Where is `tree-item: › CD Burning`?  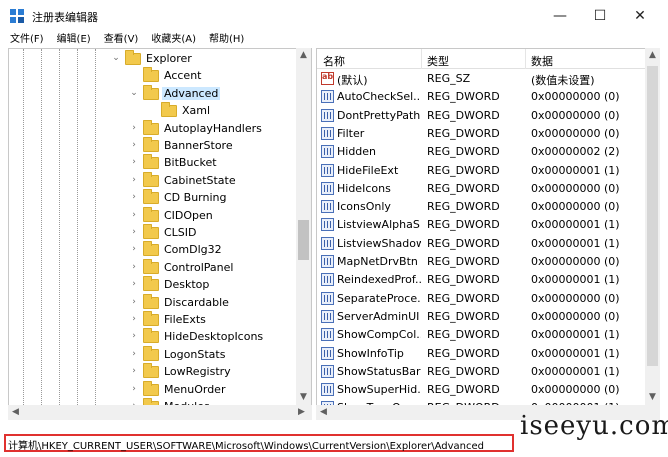
tree-item: › CD Burning is located at coordinates (154, 198).